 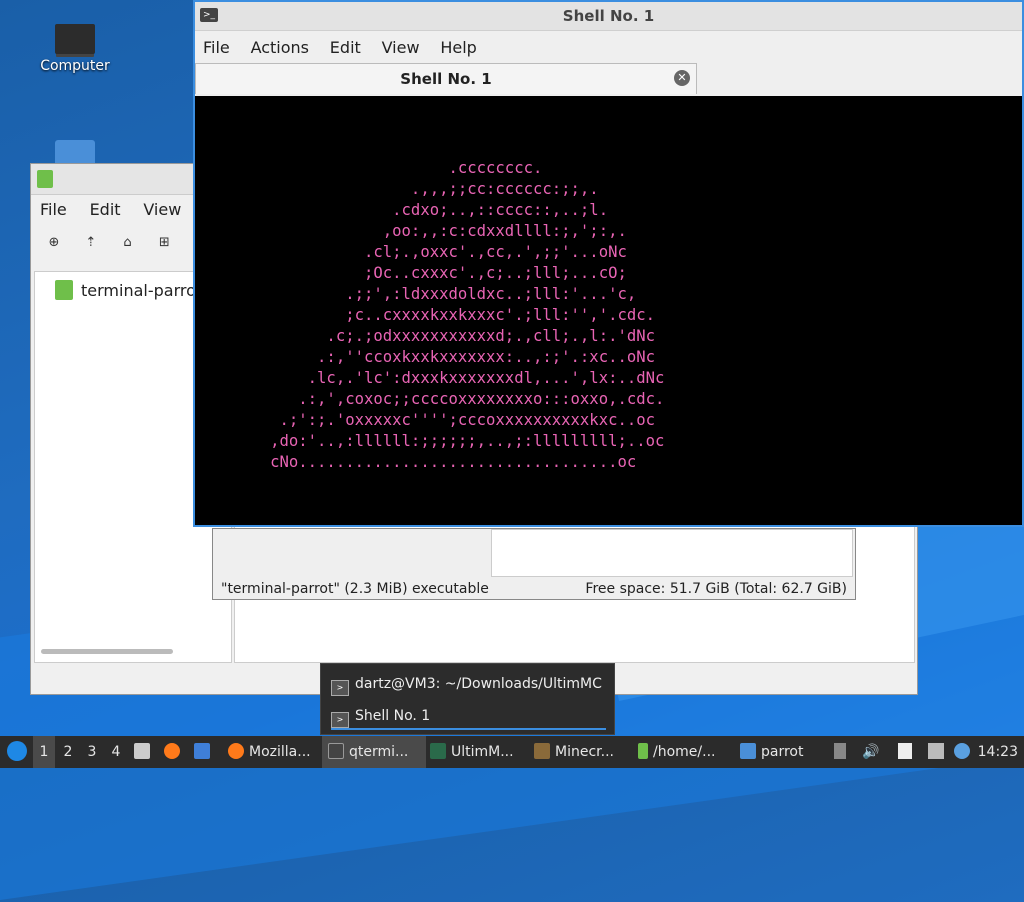 I want to click on popup-item-label: dartz@VM3: ~/Downloads/UltimMC, so click(x=478, y=684).